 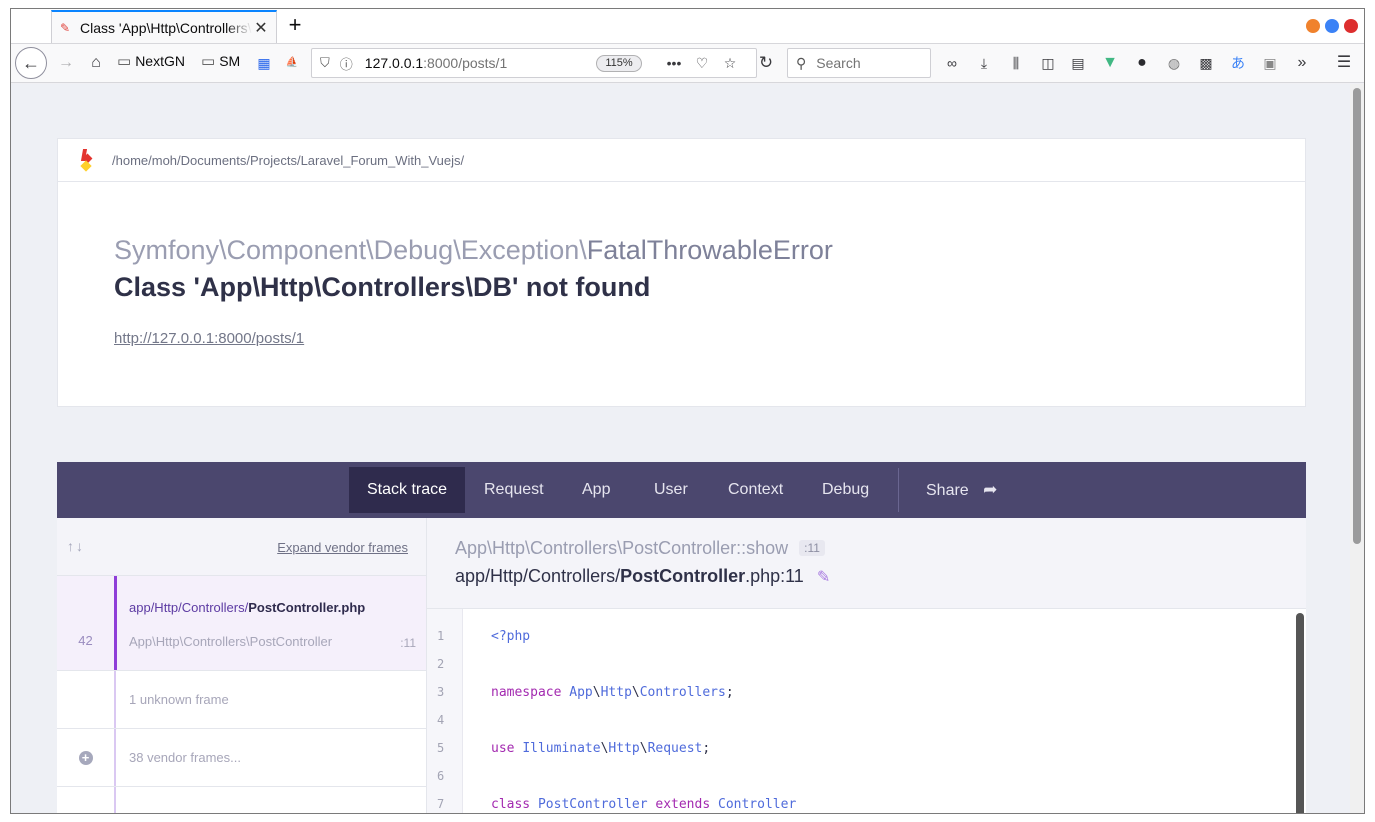 What do you see at coordinates (209, 338) in the screenshot?
I see `request-url-link: http://127.0.0.1:8000/posts/1` at bounding box center [209, 338].